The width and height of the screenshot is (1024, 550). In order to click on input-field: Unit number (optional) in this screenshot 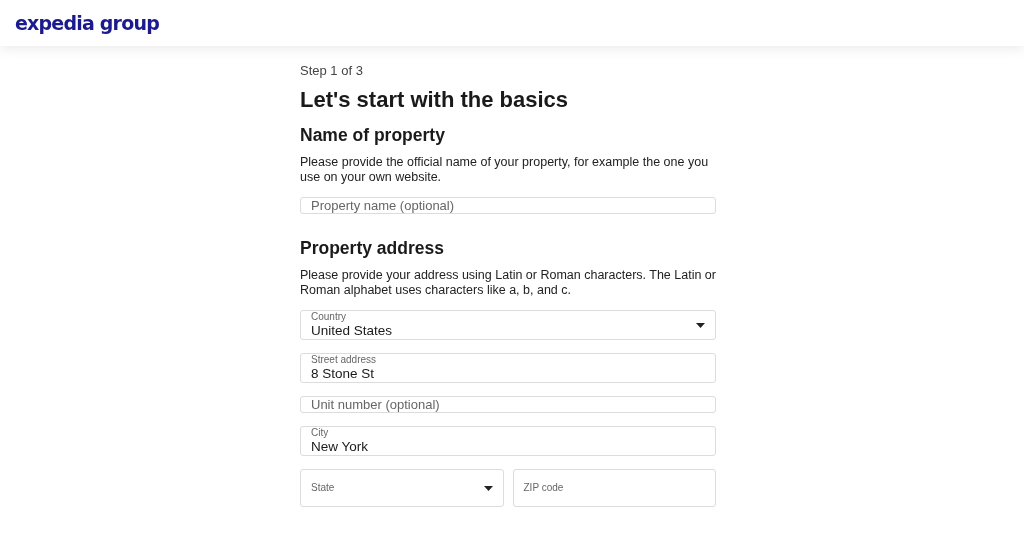, I will do `click(508, 404)`.